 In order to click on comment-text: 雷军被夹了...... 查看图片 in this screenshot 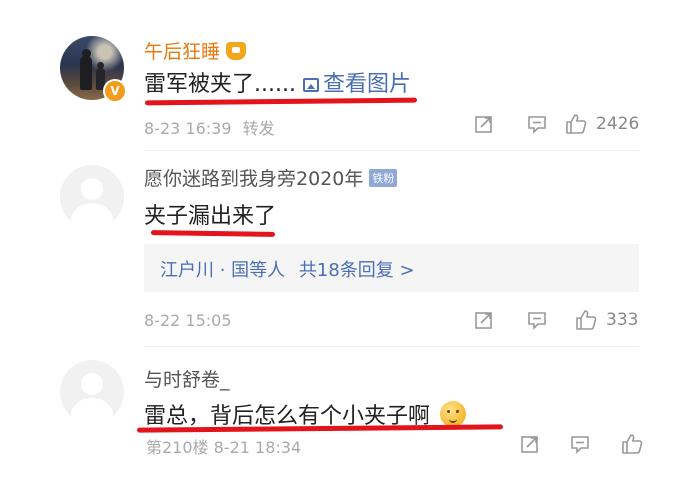, I will do `click(277, 82)`.